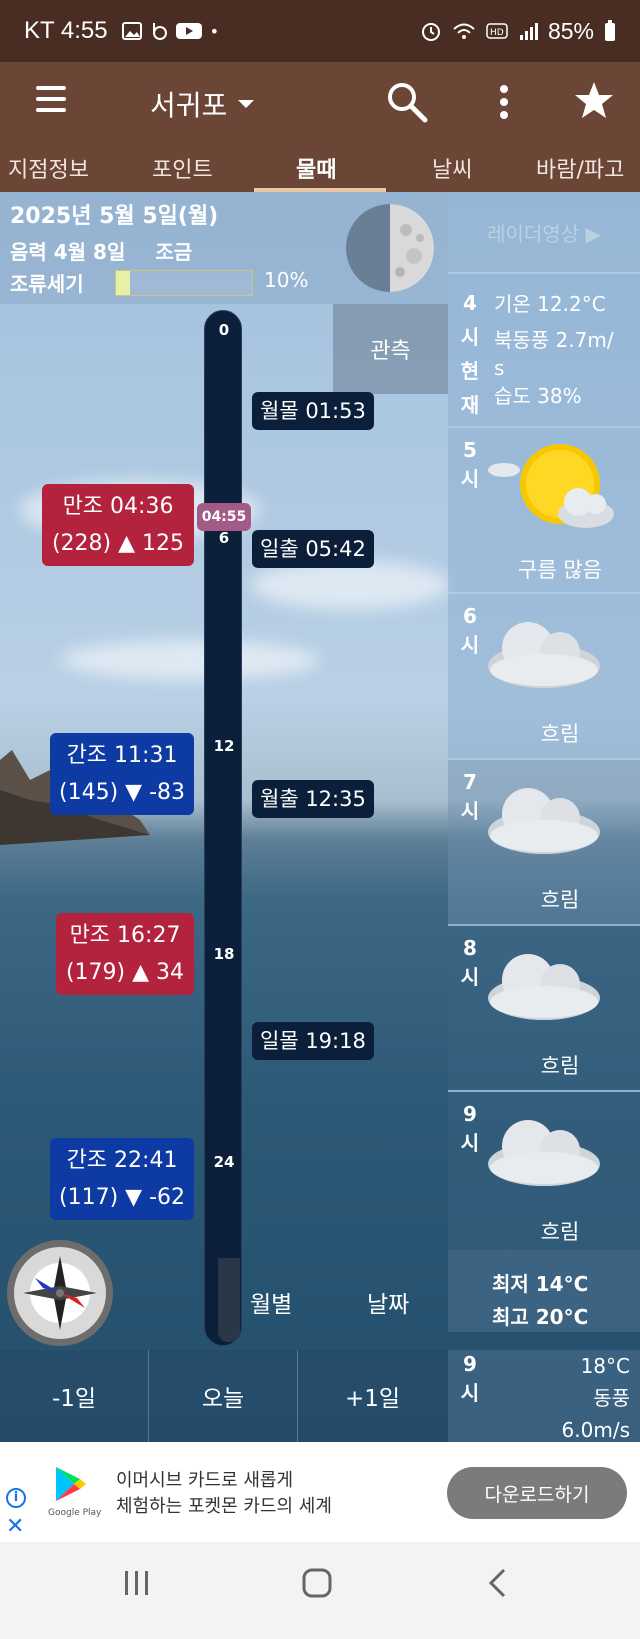 The height and width of the screenshot is (1639, 640). What do you see at coordinates (611, 1398) in the screenshot?
I see `next-wind-dir: 동풍` at bounding box center [611, 1398].